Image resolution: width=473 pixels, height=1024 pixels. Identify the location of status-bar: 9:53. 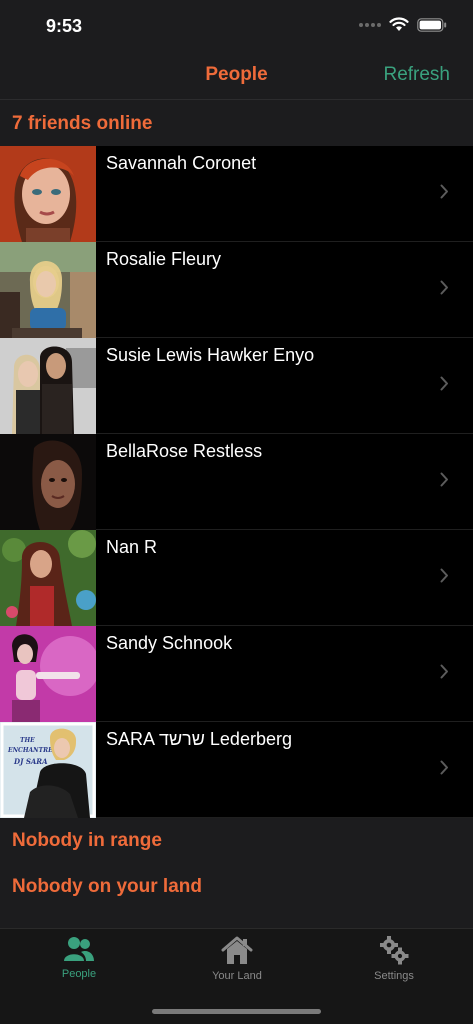
(236, 26).